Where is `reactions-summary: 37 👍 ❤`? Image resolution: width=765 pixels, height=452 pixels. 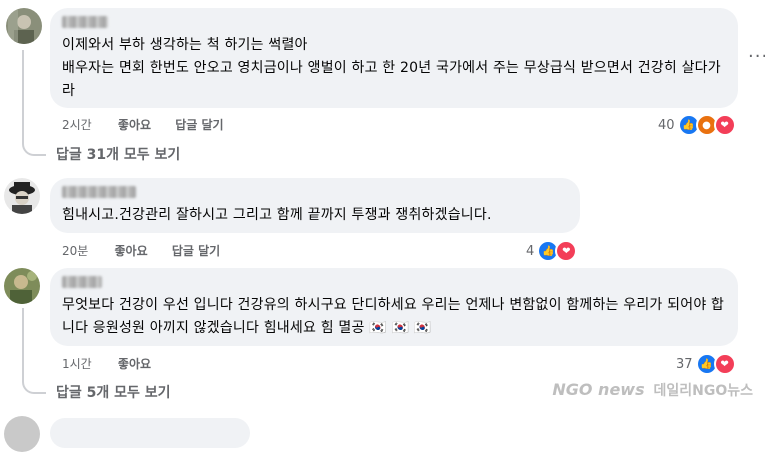 reactions-summary: 37 👍 ❤ is located at coordinates (706, 364).